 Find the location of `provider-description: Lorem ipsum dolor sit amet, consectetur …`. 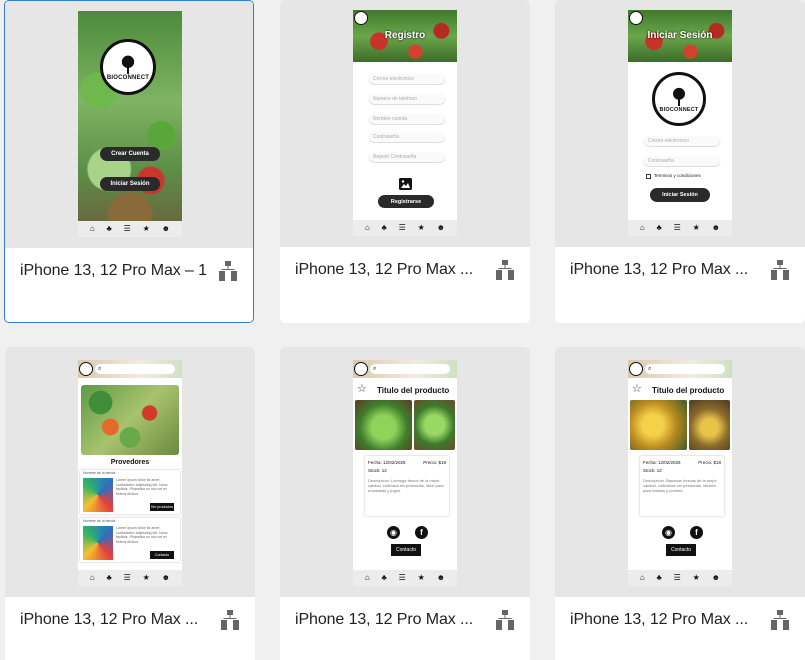

provider-description: Lorem ipsum dolor sit amet, consectetur … is located at coordinates (142, 487).